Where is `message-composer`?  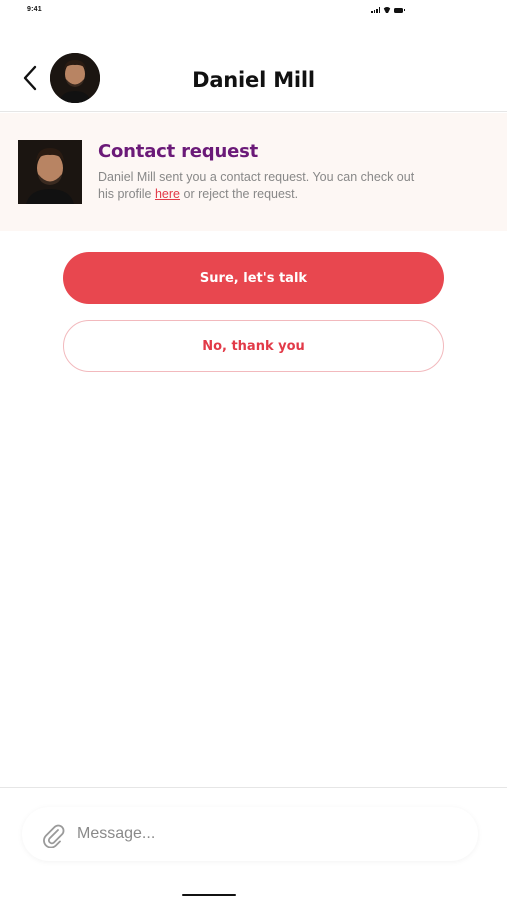 message-composer is located at coordinates (250, 834).